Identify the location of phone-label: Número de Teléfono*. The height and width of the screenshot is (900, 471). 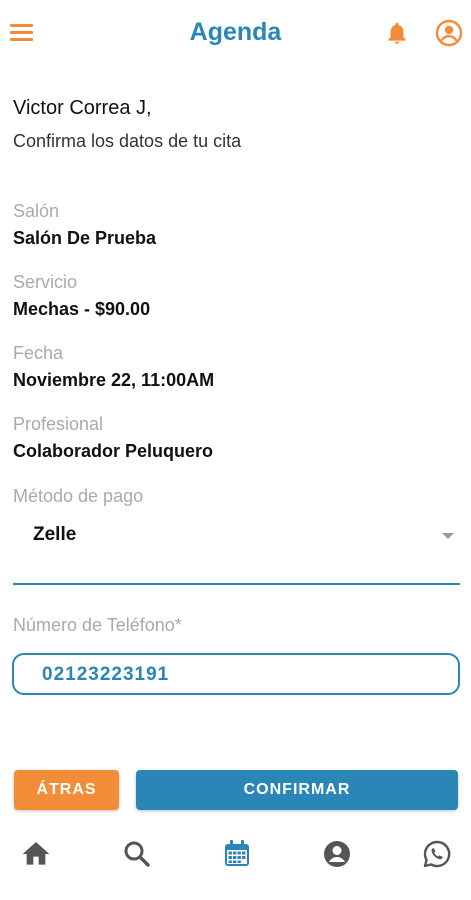
(97, 625).